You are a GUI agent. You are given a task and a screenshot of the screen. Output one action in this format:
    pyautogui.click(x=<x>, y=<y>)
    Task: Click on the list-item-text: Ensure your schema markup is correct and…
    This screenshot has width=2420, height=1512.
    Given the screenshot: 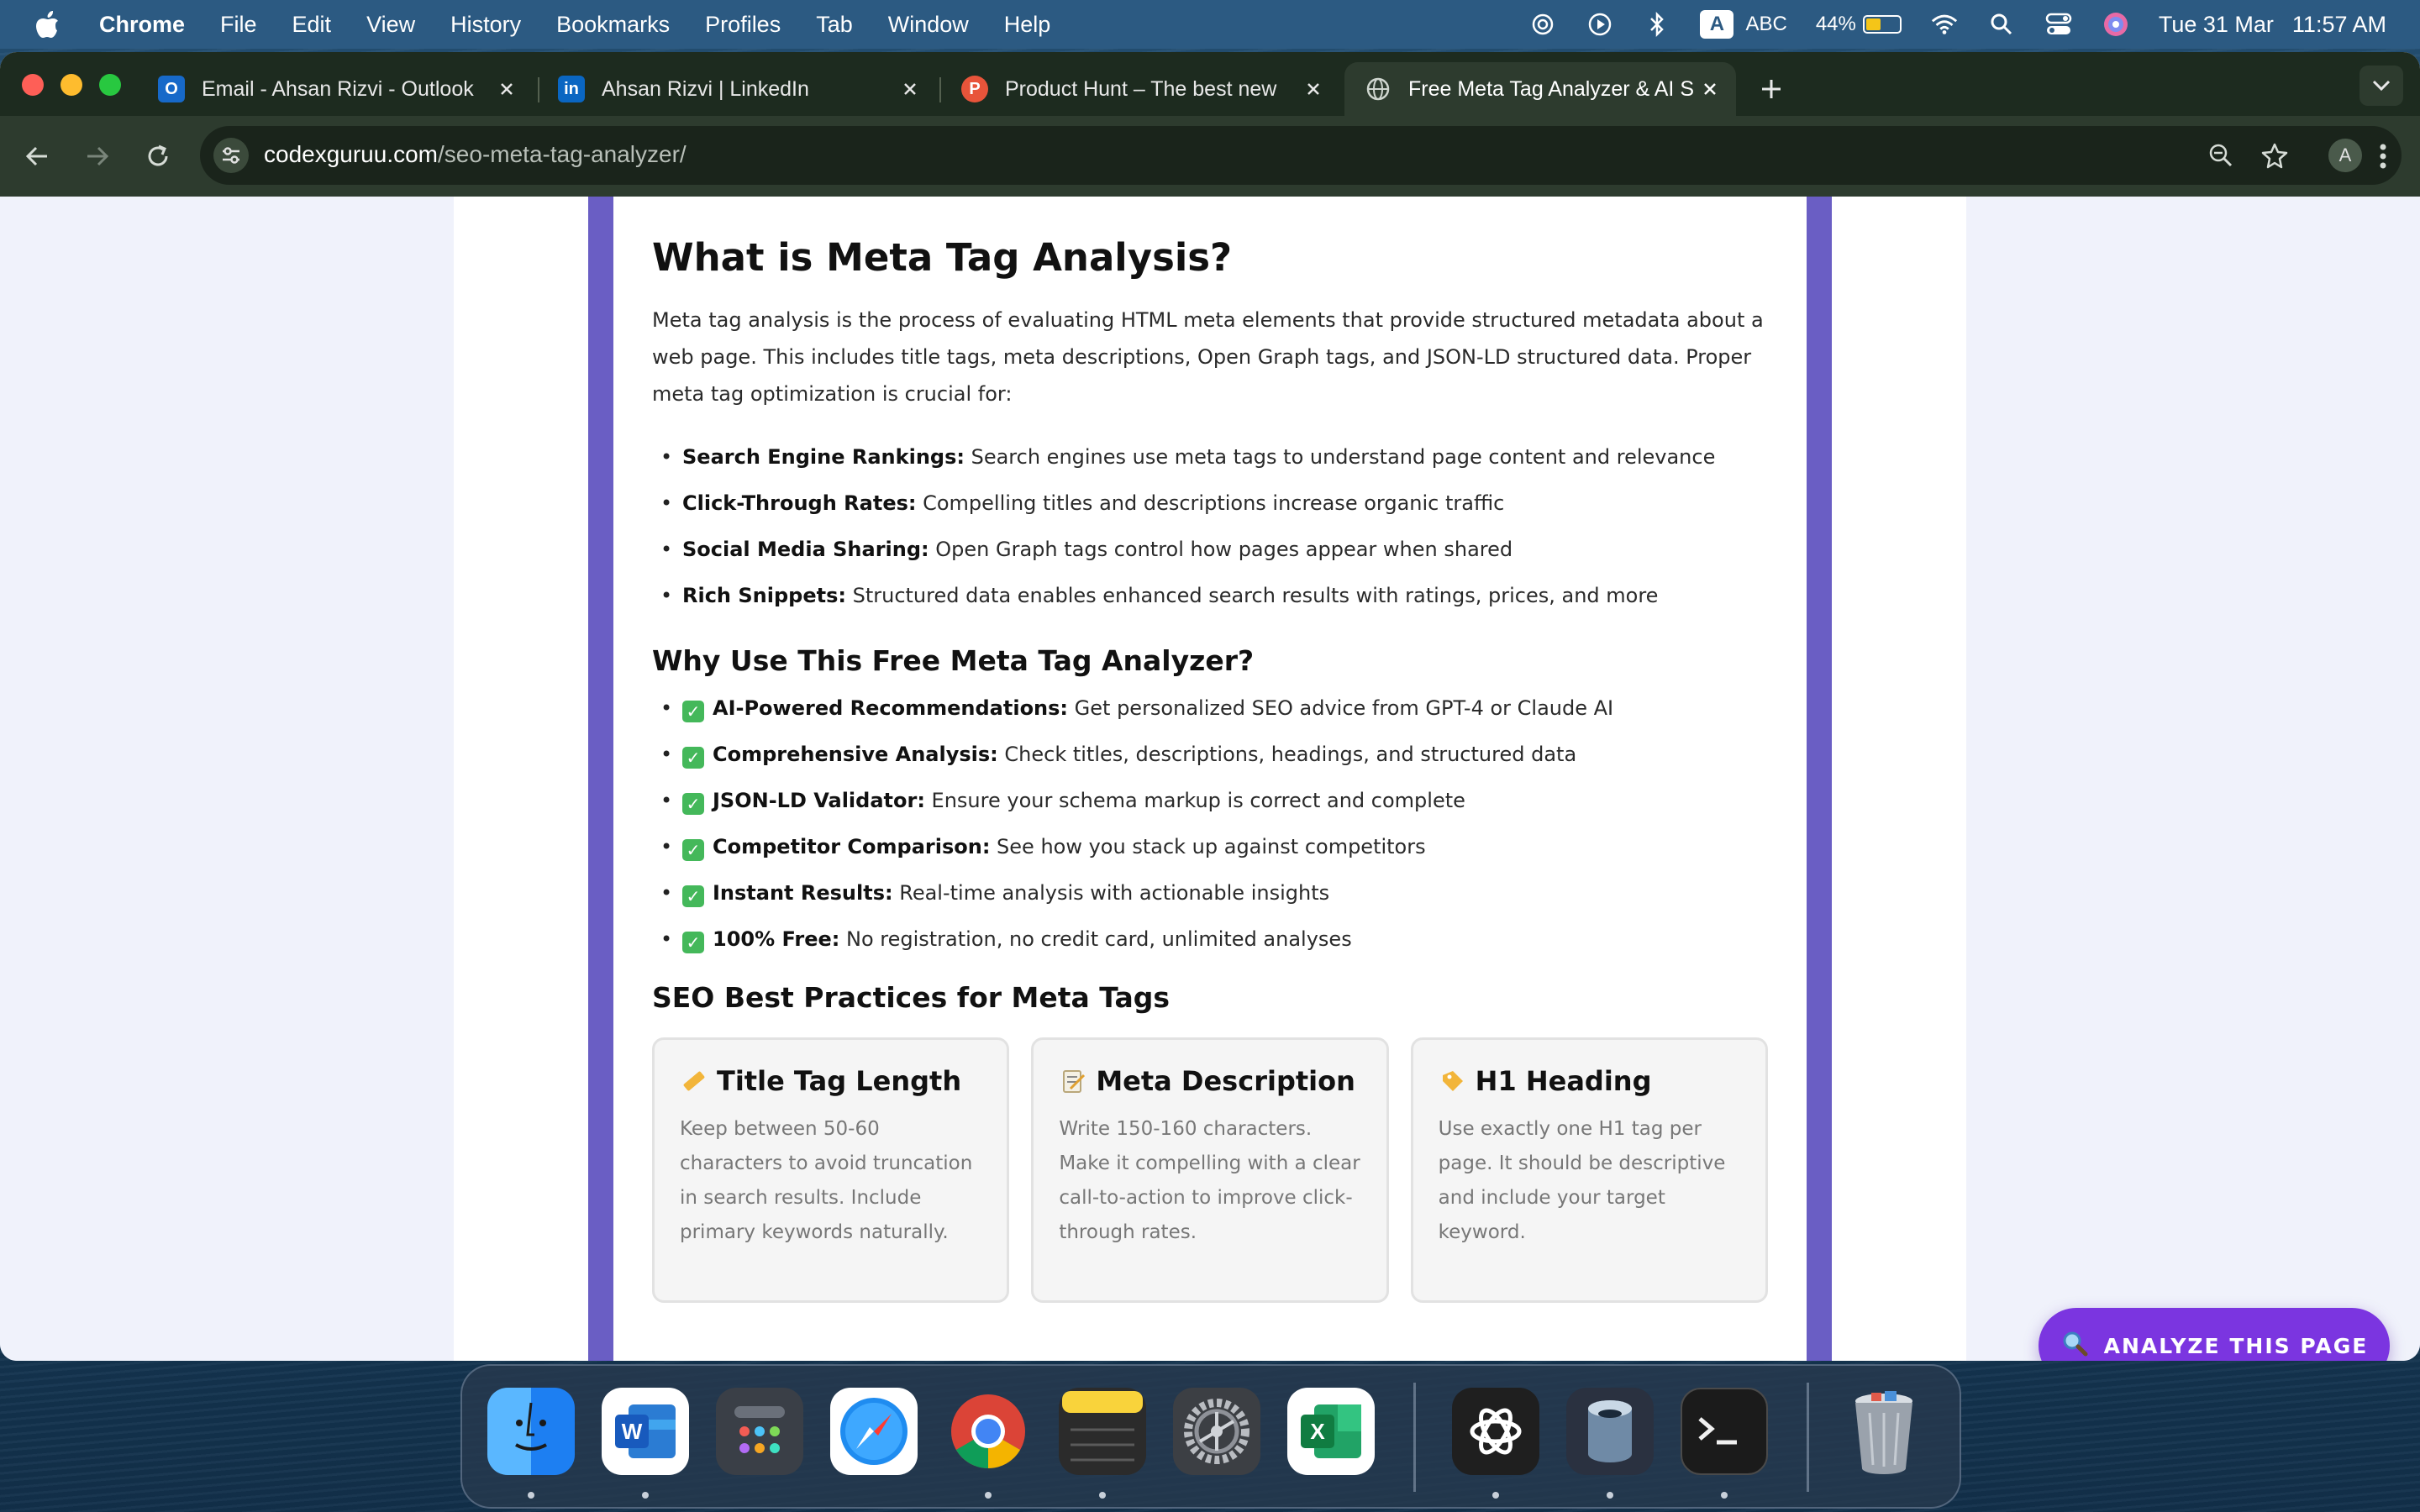 What is the action you would take?
    pyautogui.click(x=1195, y=800)
    